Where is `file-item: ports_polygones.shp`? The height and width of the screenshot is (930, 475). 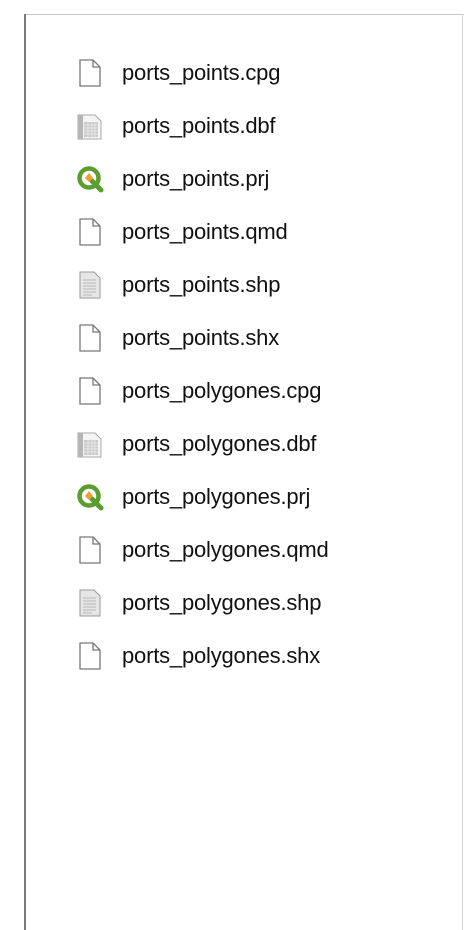
file-item: ports_polygones.shp is located at coordinates (234, 602).